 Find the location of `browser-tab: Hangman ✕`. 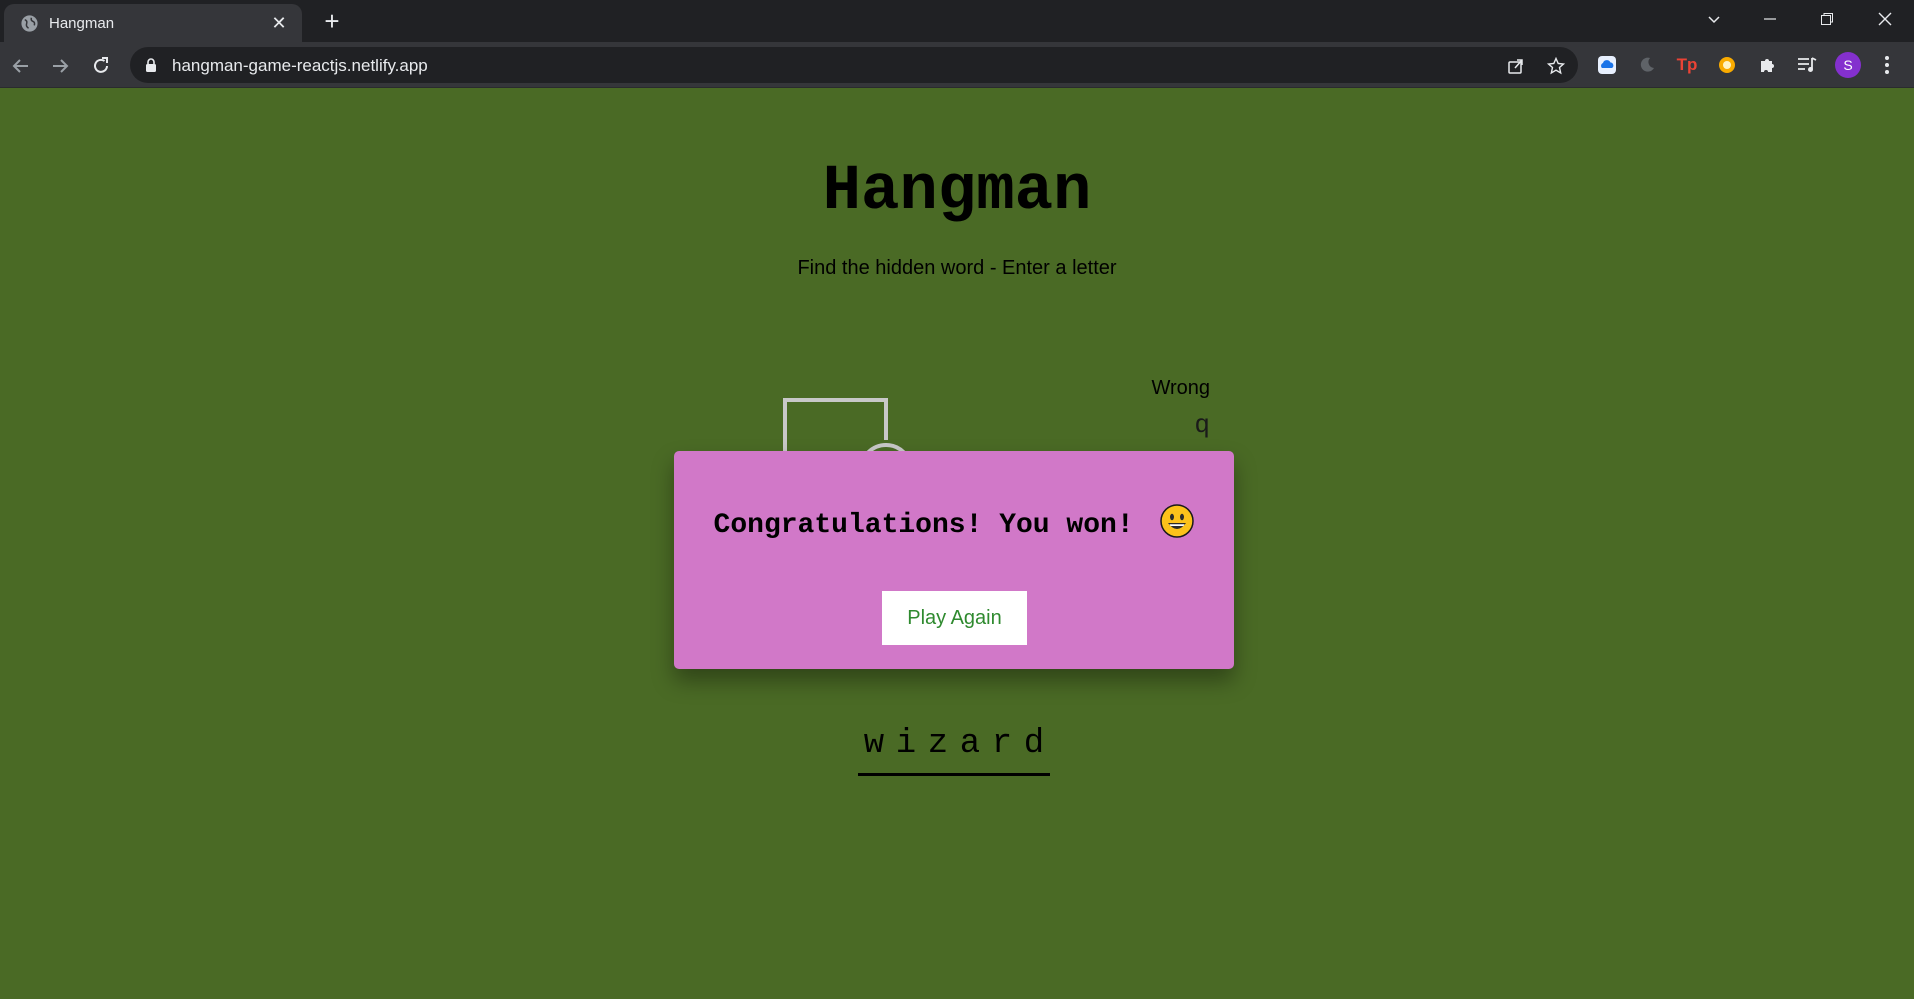

browser-tab: Hangman ✕ is located at coordinates (153, 23).